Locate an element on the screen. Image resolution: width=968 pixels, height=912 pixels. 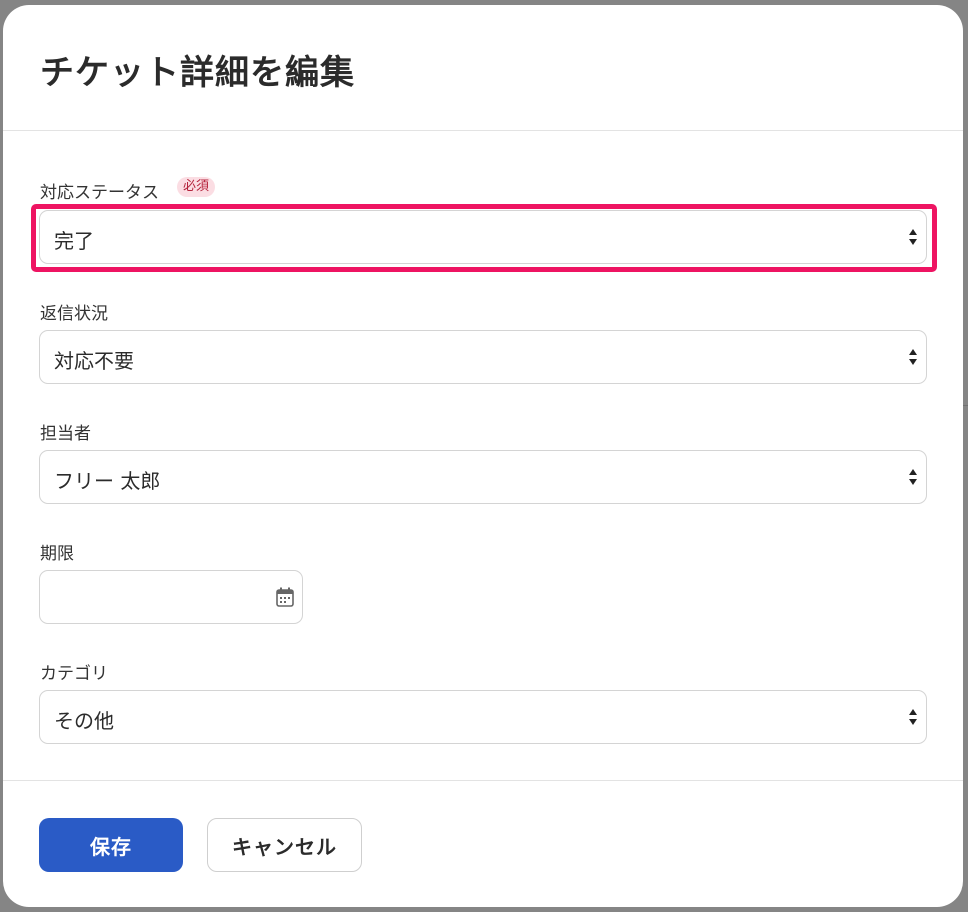
dialog-header: チケット詳細を編集 is located at coordinates (483, 68).